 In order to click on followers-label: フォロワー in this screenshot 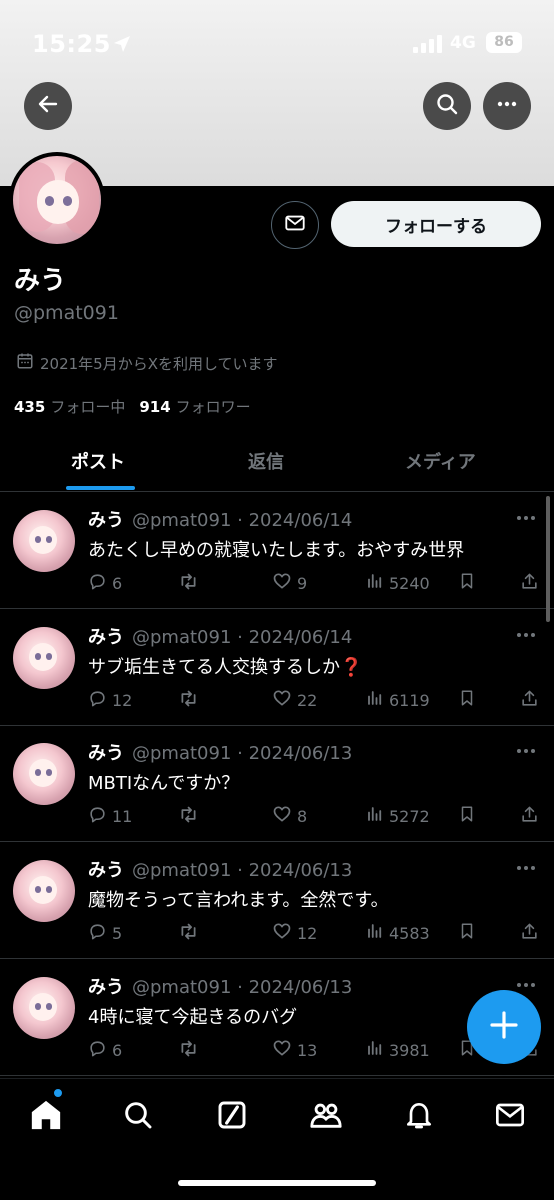, I will do `click(213, 407)`.